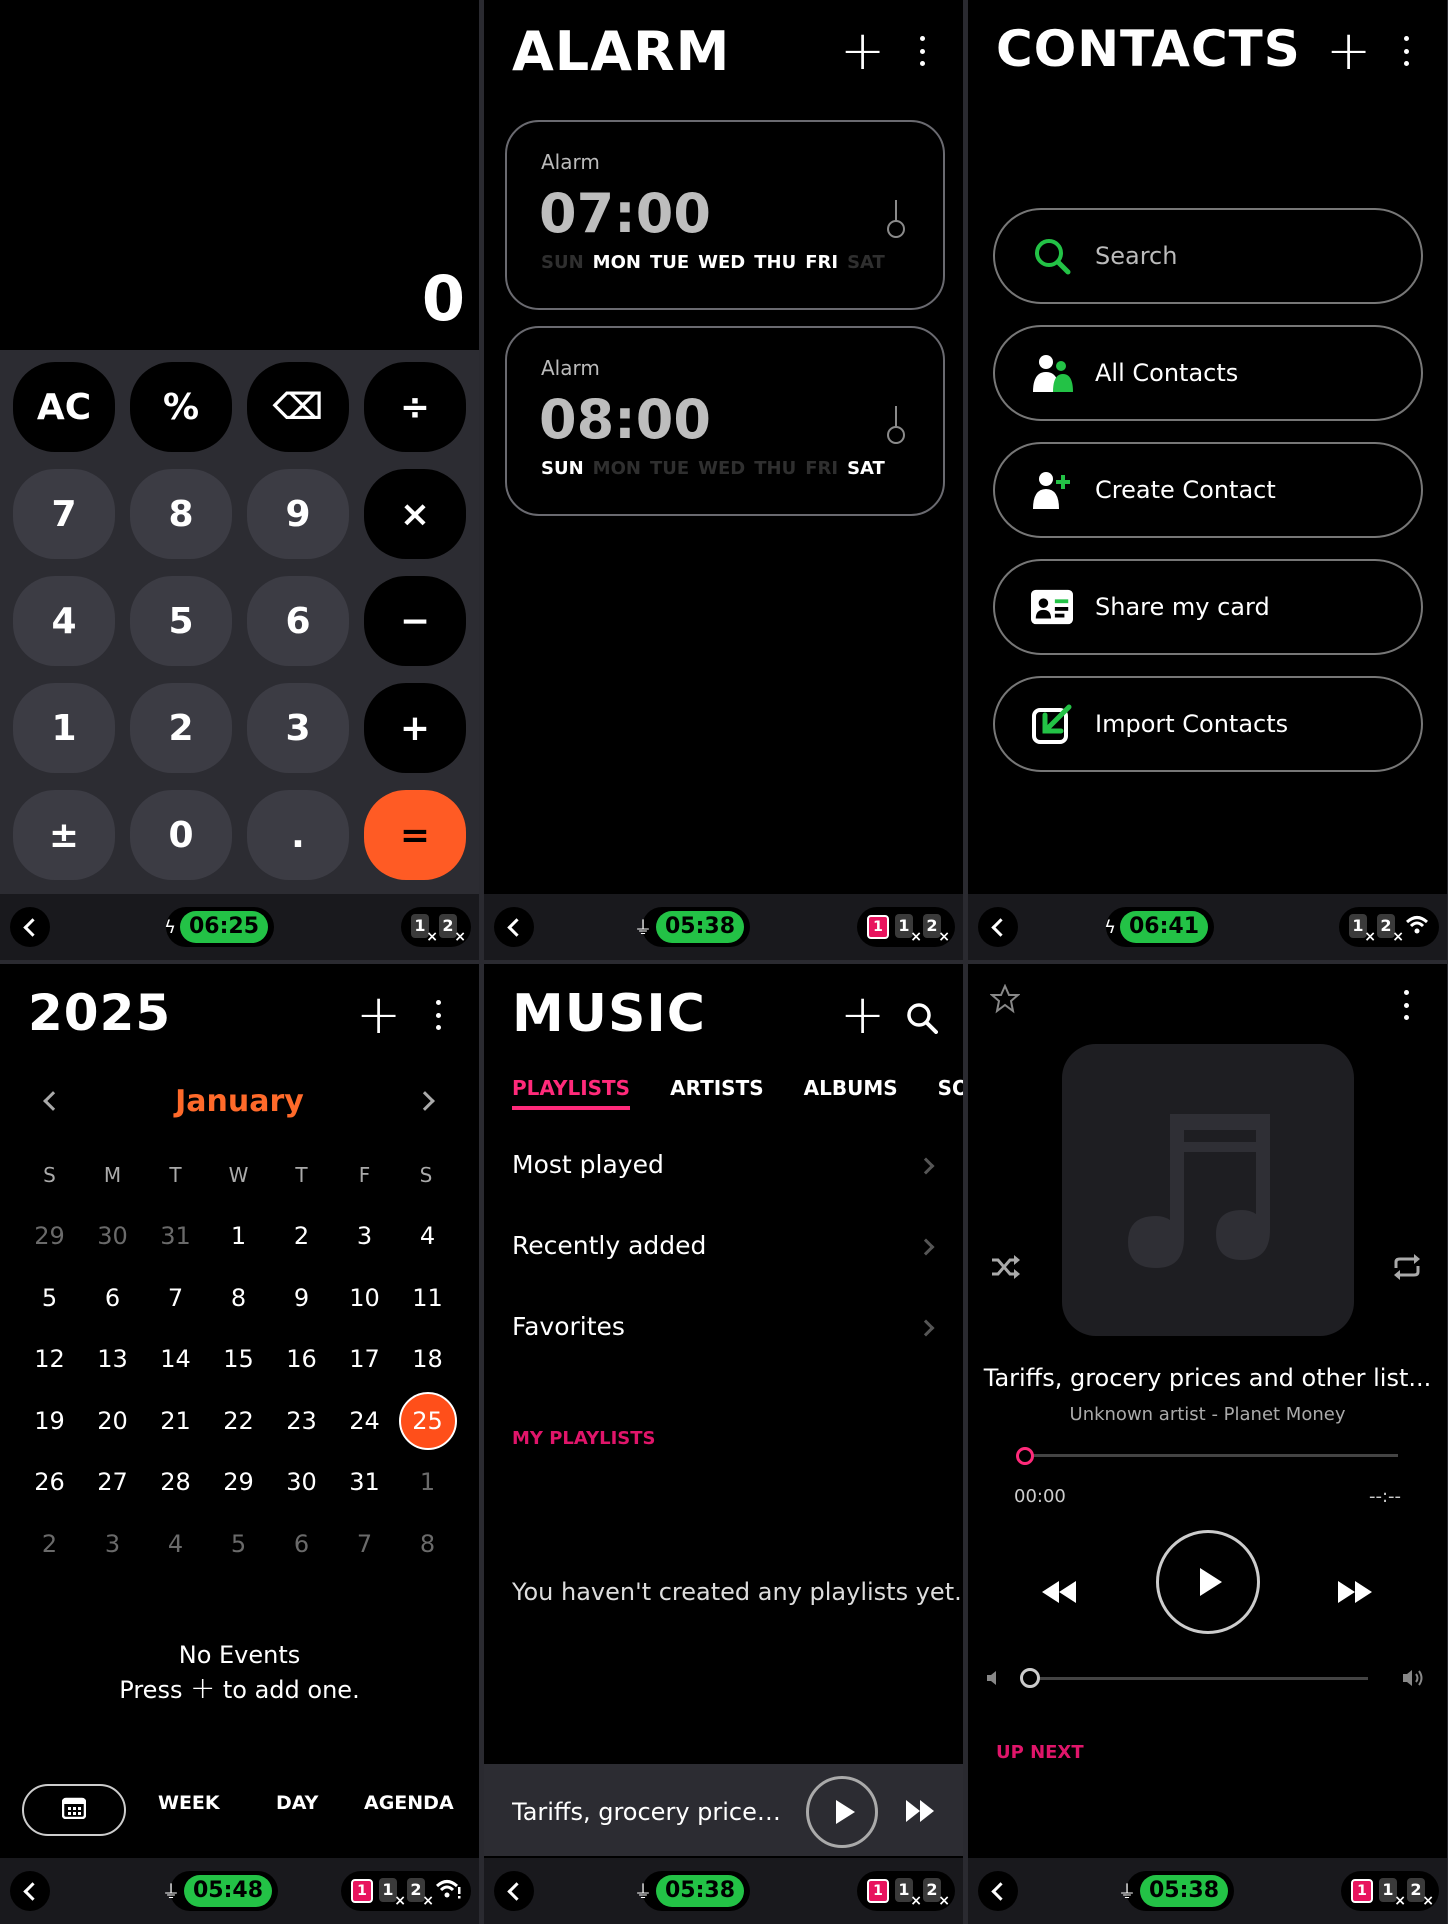 The width and height of the screenshot is (1448, 1924). What do you see at coordinates (415, 407) in the screenshot?
I see `key-divide: ÷` at bounding box center [415, 407].